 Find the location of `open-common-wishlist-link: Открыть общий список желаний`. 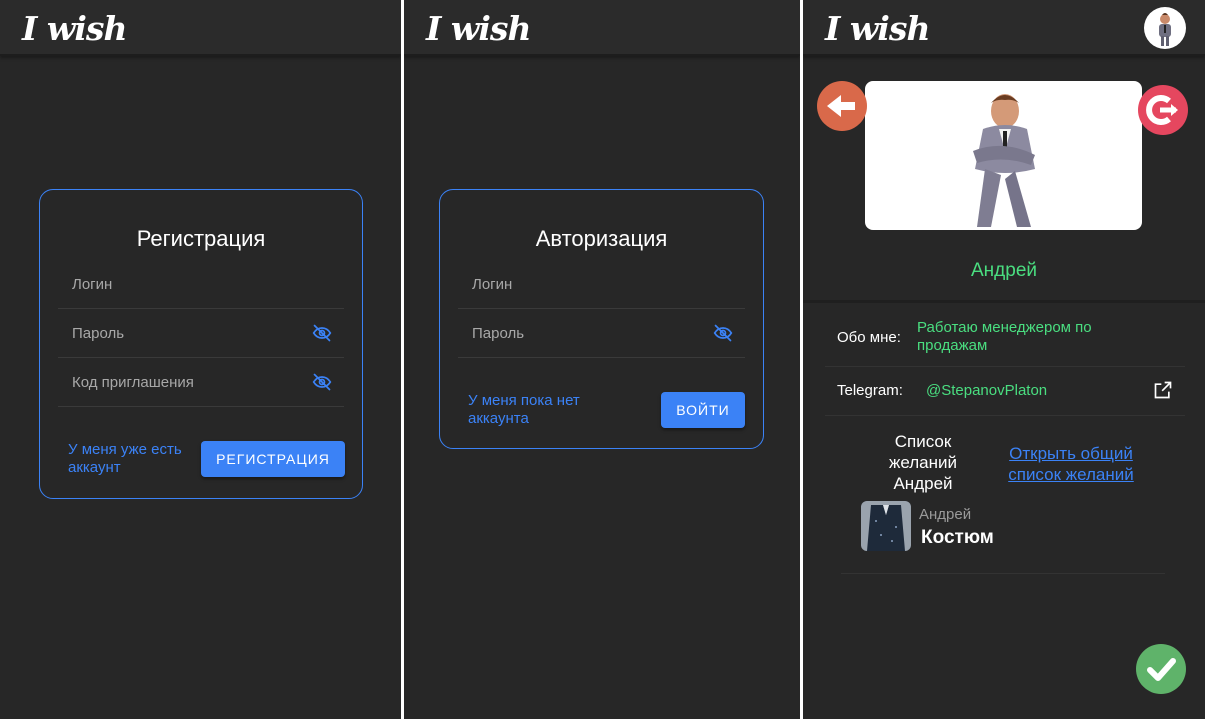

open-common-wishlist-link: Открыть общий список желаний is located at coordinates (1071, 464).